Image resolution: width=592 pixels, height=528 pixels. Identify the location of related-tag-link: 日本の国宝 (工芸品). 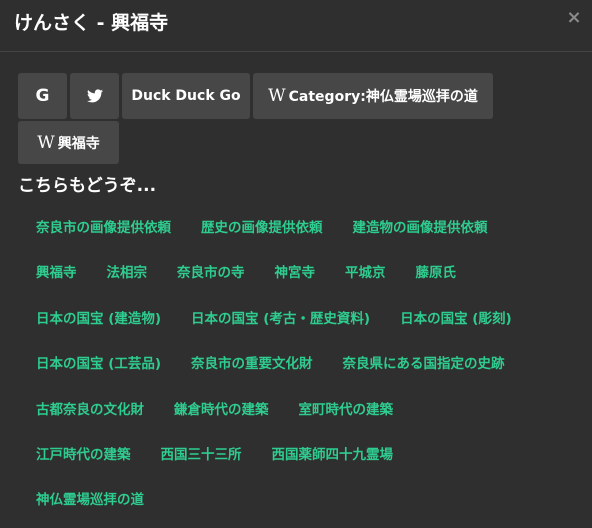
(98, 364).